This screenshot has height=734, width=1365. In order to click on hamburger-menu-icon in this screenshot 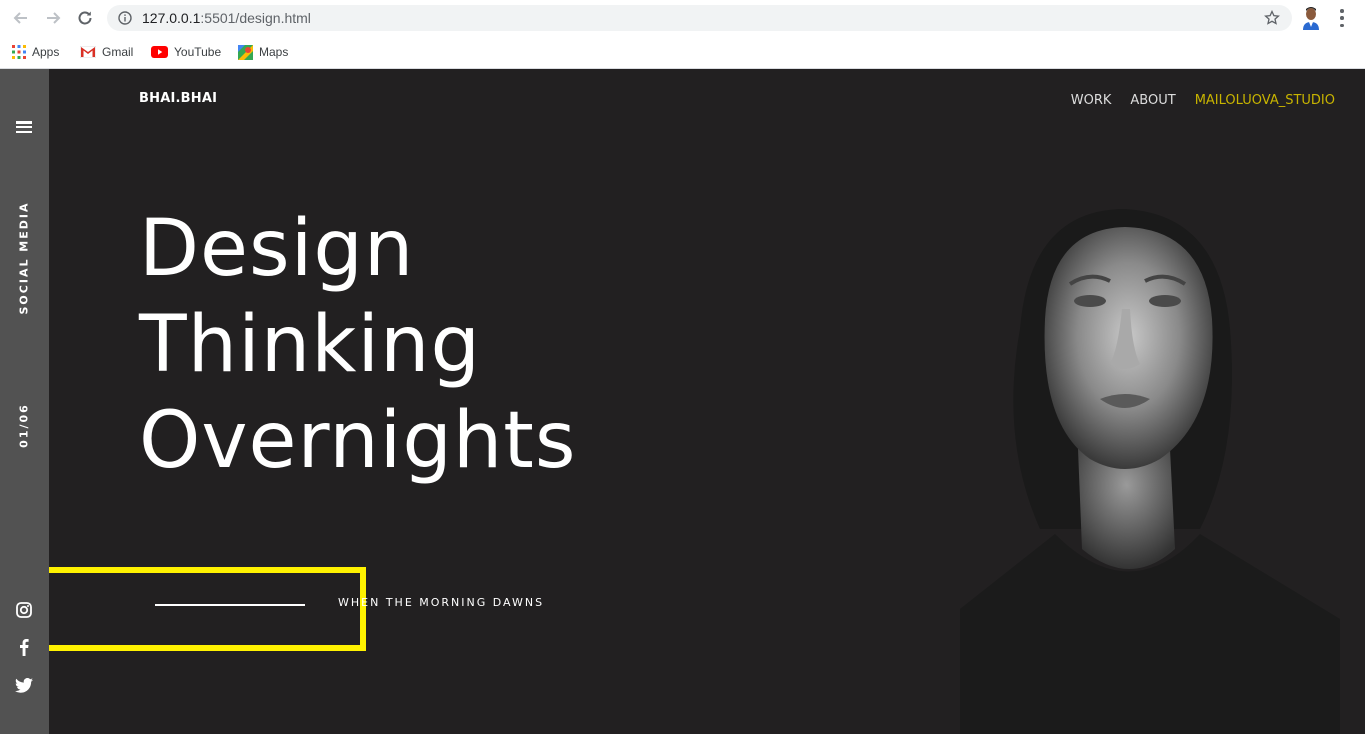, I will do `click(24, 127)`.